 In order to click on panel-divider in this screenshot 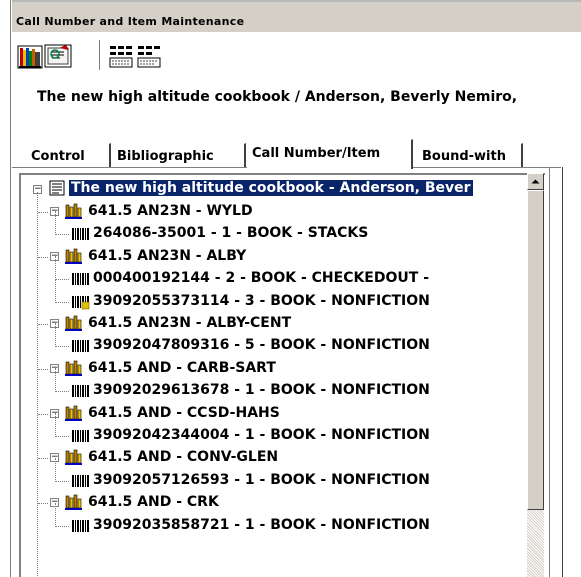, I will do `click(549, 372)`.